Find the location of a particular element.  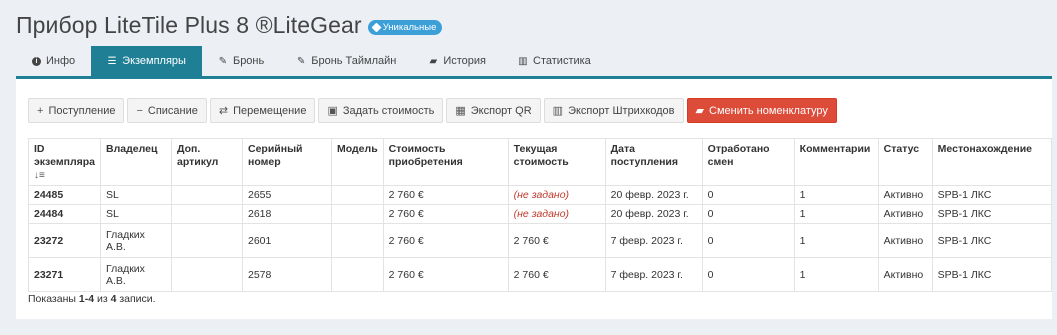

summary-range: 1-4 is located at coordinates (86, 299).